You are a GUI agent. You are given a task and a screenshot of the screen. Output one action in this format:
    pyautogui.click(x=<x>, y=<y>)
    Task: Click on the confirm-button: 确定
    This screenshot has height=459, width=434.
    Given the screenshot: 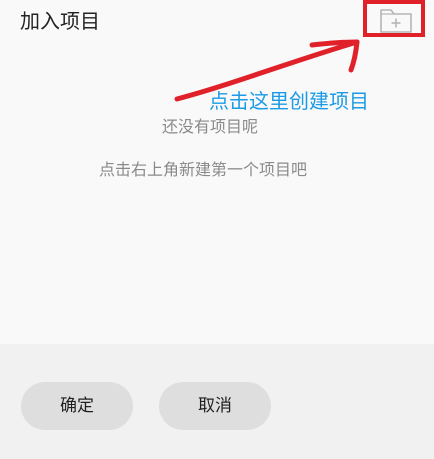 What is the action you would take?
    pyautogui.click(x=77, y=406)
    